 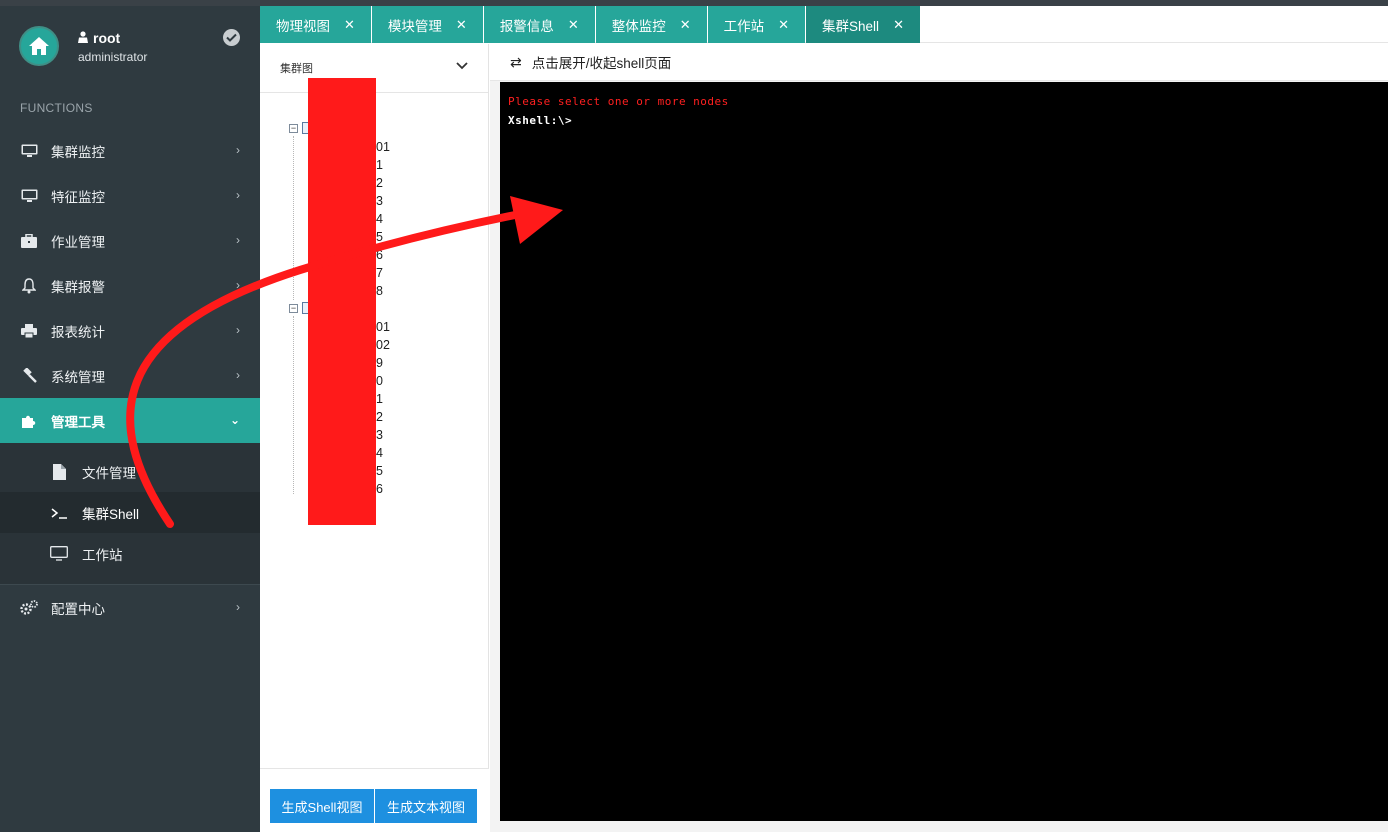 I want to click on check-circle-icon, so click(x=231, y=37).